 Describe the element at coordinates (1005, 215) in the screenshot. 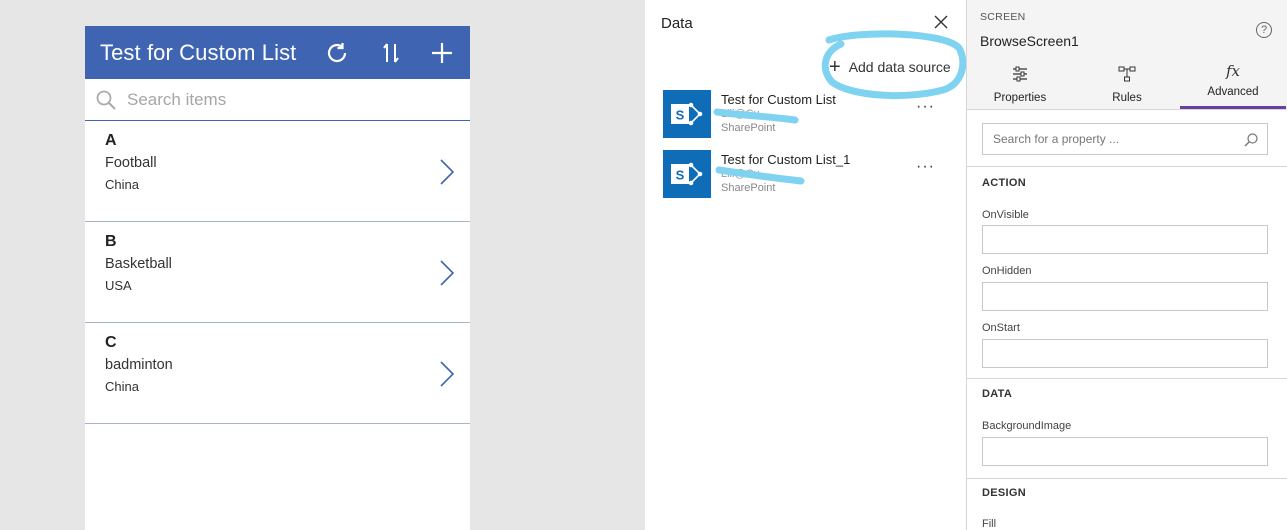

I see `onvisible-label: OnVisible` at that location.